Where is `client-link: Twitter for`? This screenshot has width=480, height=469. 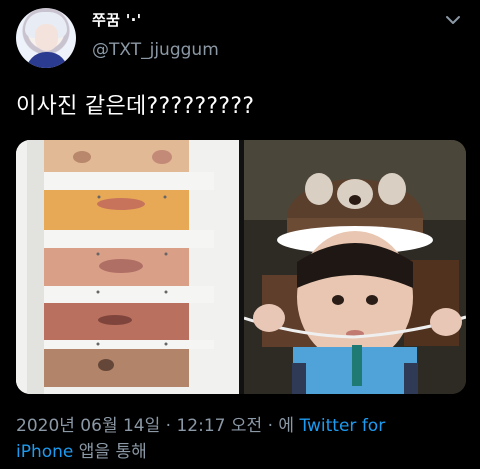 client-link: Twitter for is located at coordinates (342, 426).